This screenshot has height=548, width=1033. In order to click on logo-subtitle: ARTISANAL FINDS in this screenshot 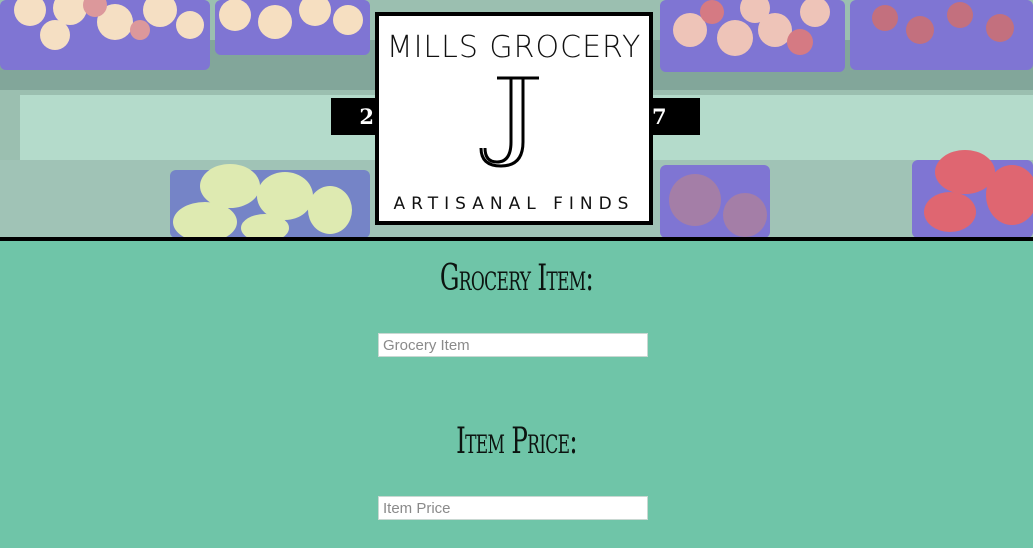, I will do `click(514, 204)`.